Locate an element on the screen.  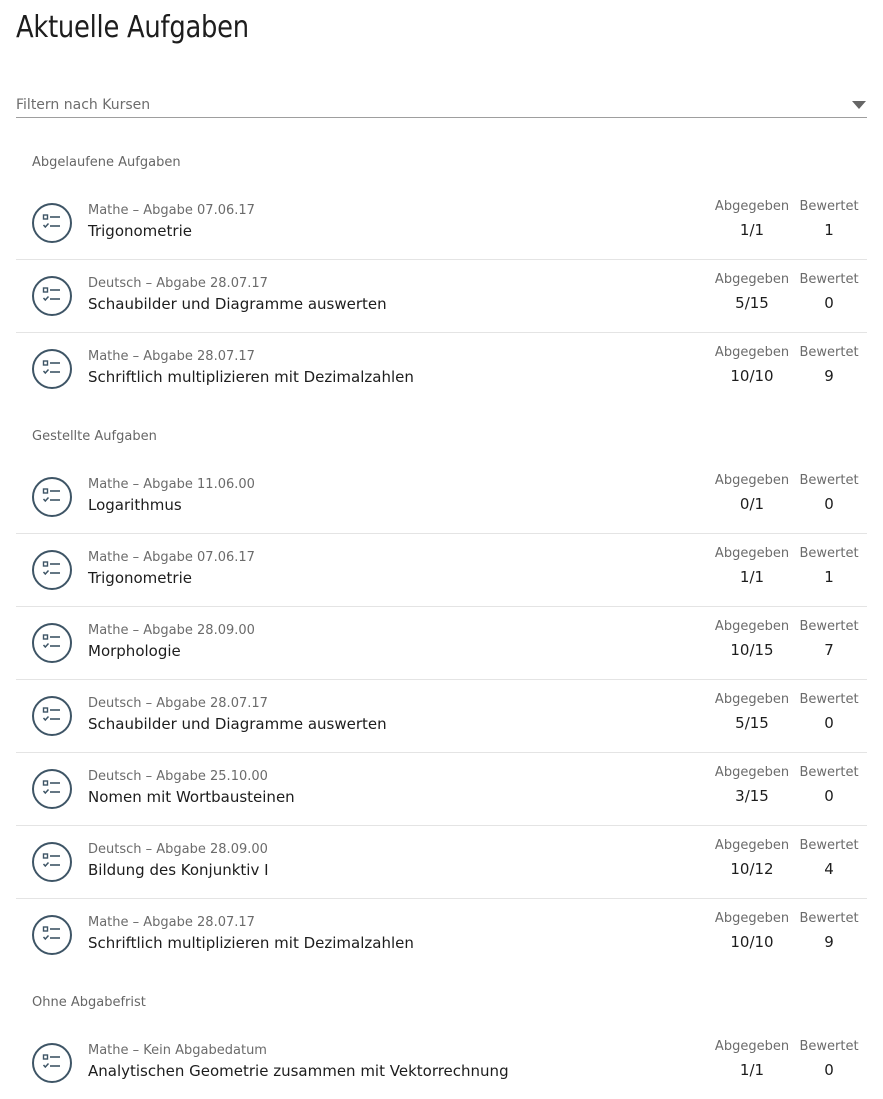
submitted-count: 3/15 is located at coordinates (752, 796).